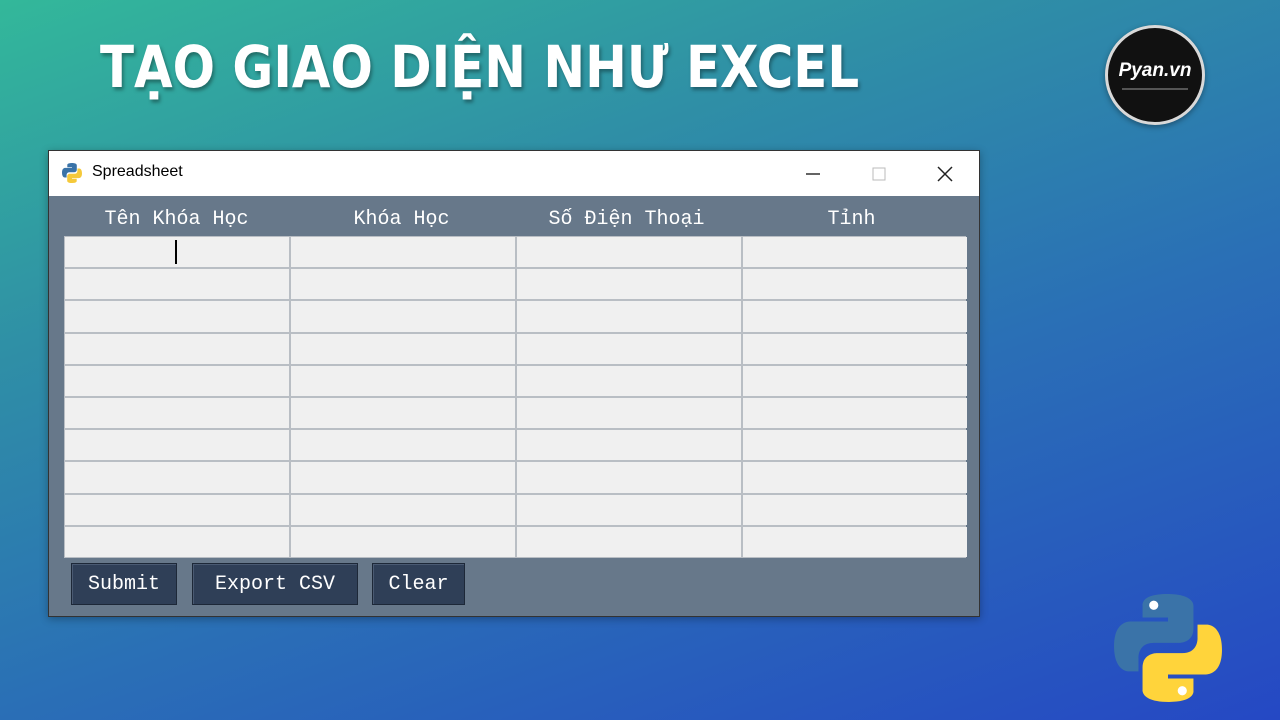  I want to click on pyan-logo: Pyan.vn, so click(1155, 75).